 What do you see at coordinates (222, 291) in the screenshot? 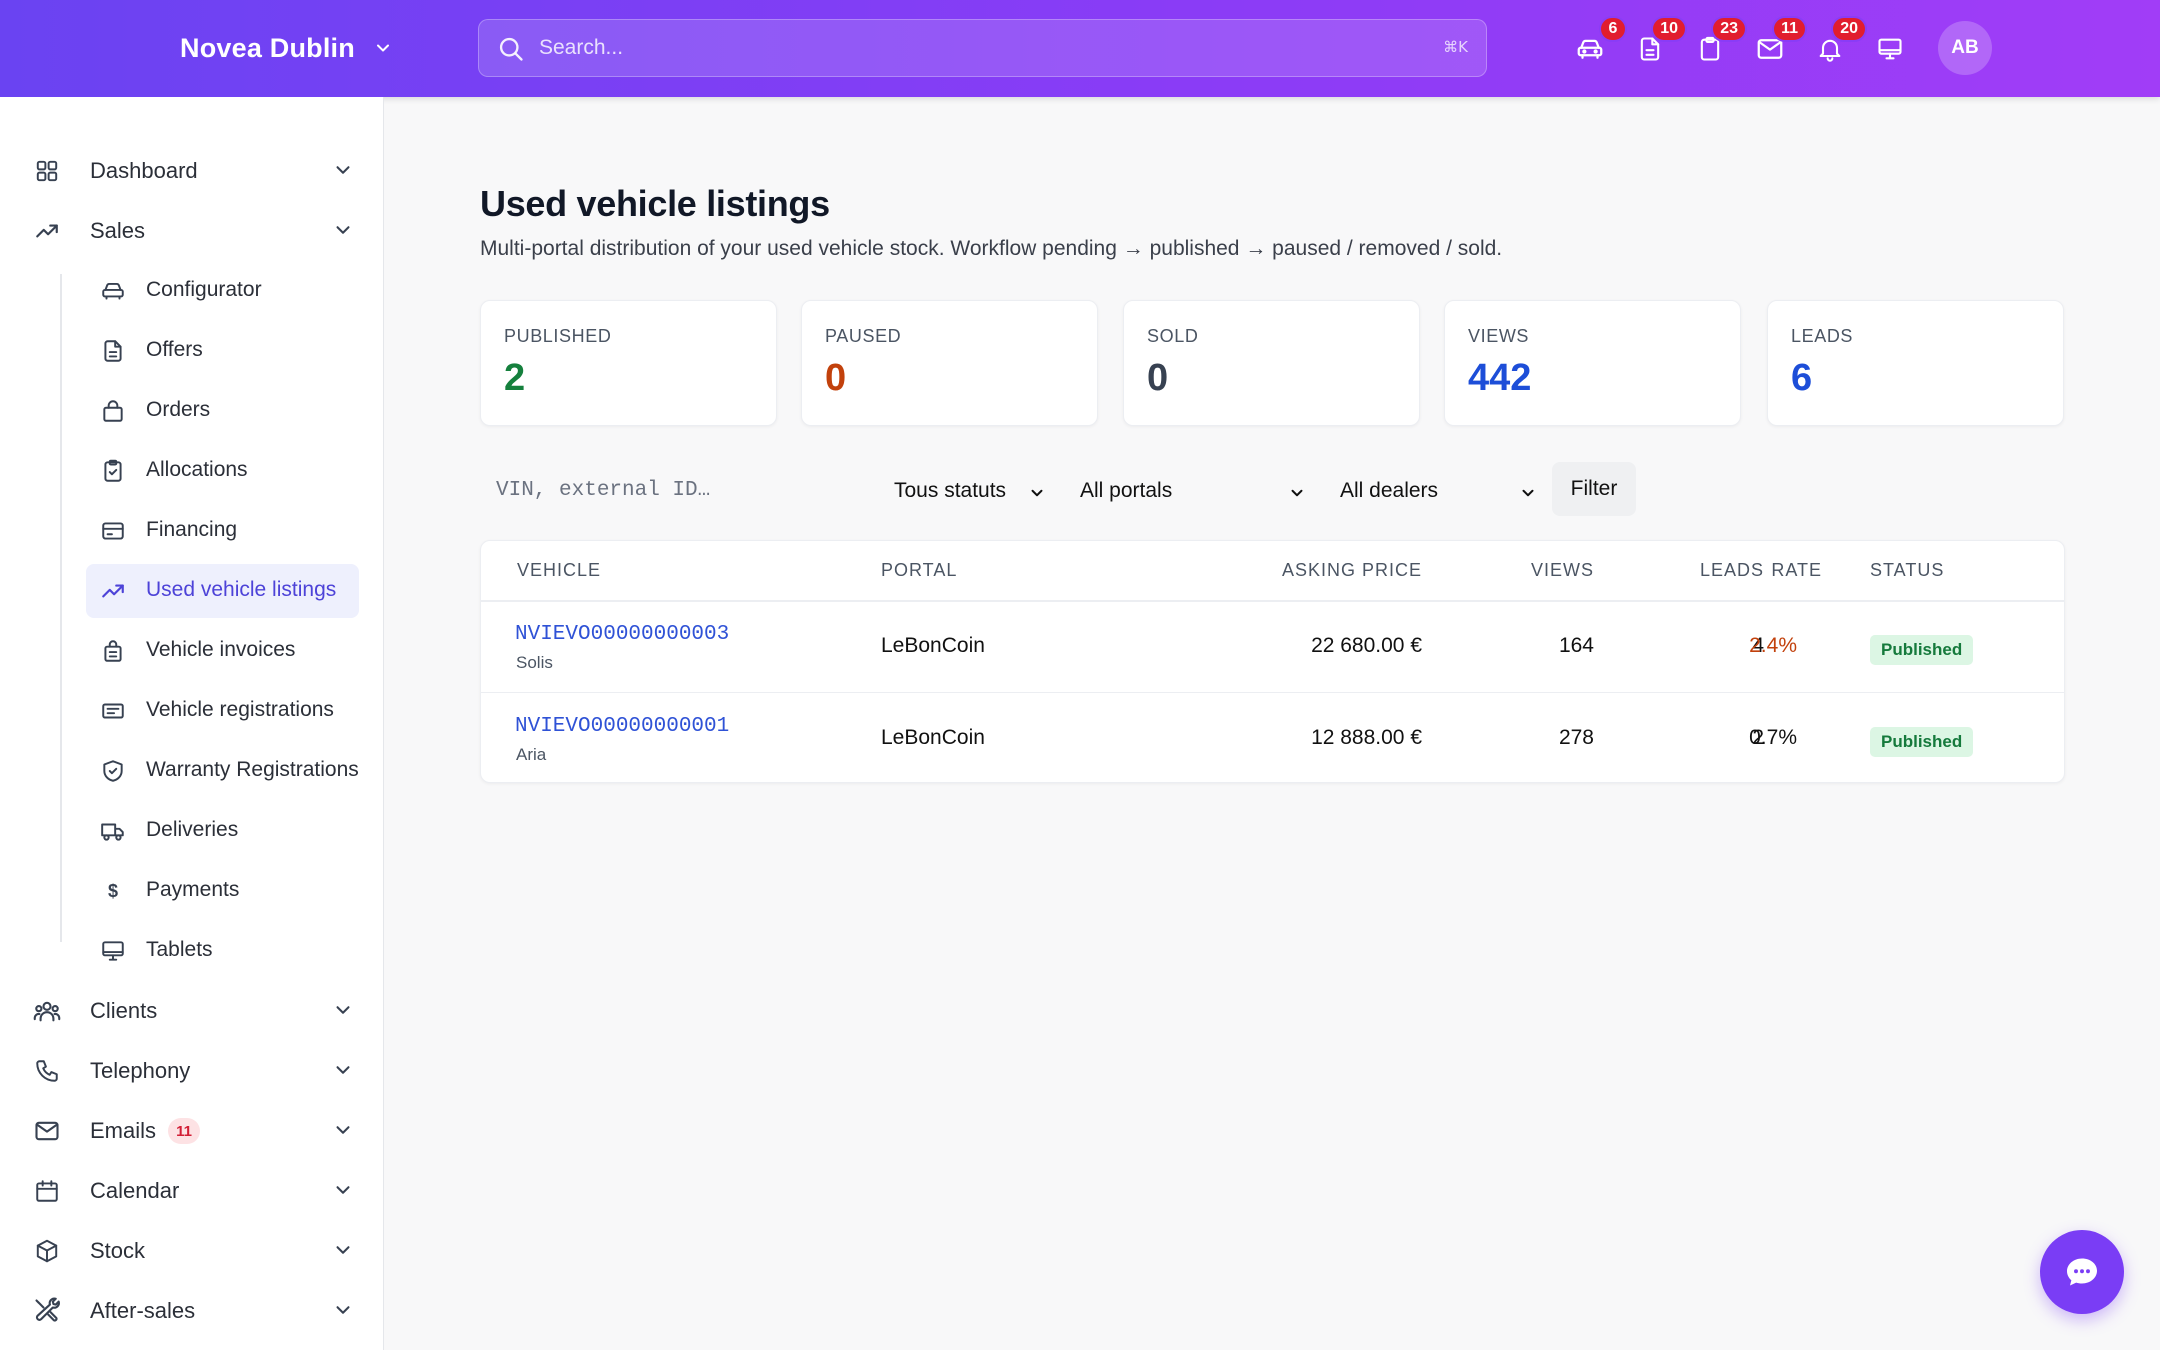
I see `sidebar-item-configurator: Configurator` at bounding box center [222, 291].